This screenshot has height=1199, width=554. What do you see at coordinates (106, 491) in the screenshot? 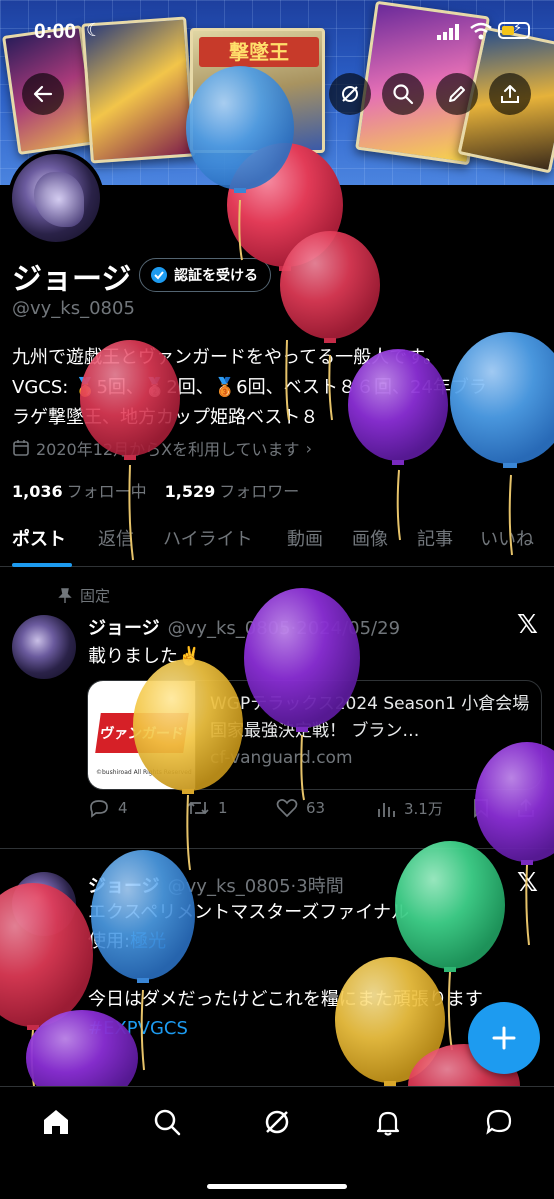
I see `following-label: フォロー中` at bounding box center [106, 491].